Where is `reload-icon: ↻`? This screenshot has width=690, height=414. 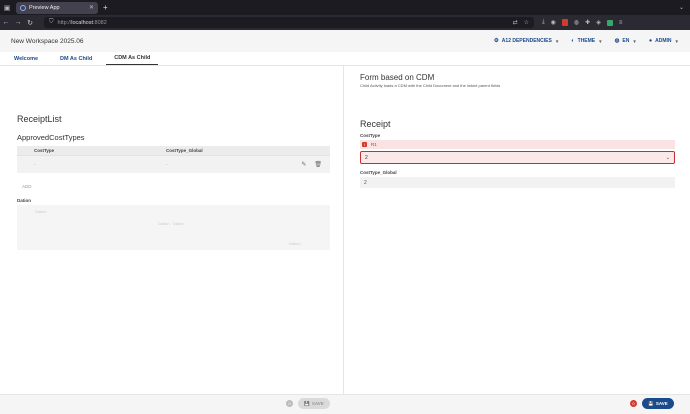 reload-icon: ↻ is located at coordinates (30, 23).